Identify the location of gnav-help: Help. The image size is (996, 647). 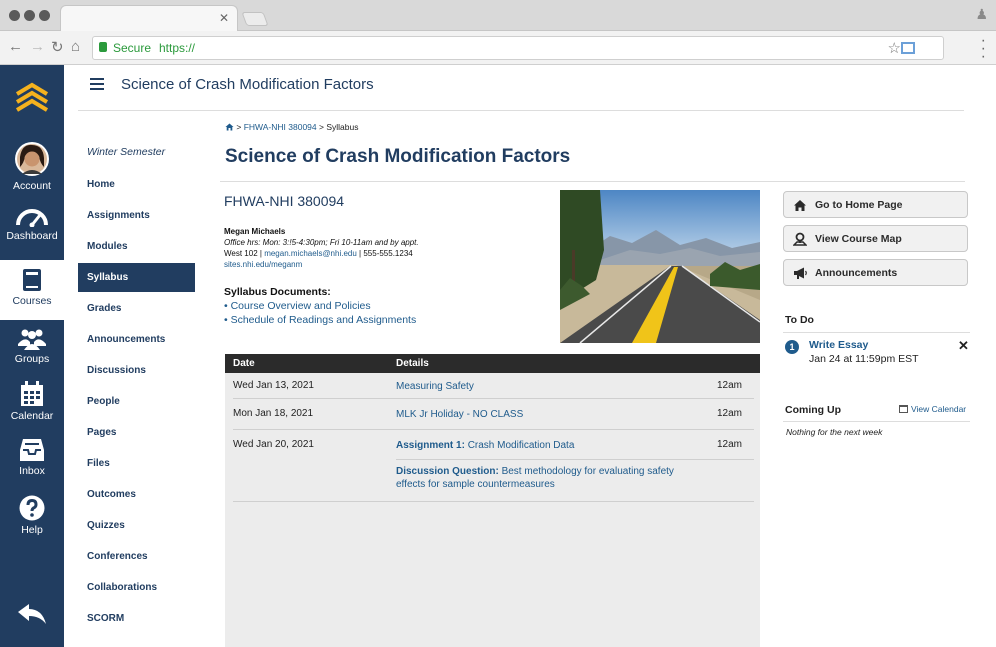
(32, 520).